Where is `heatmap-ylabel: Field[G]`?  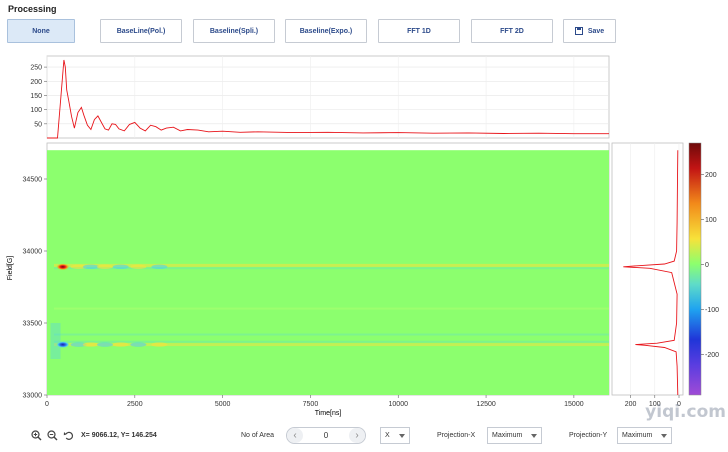
heatmap-ylabel: Field[G] is located at coordinates (10, 268).